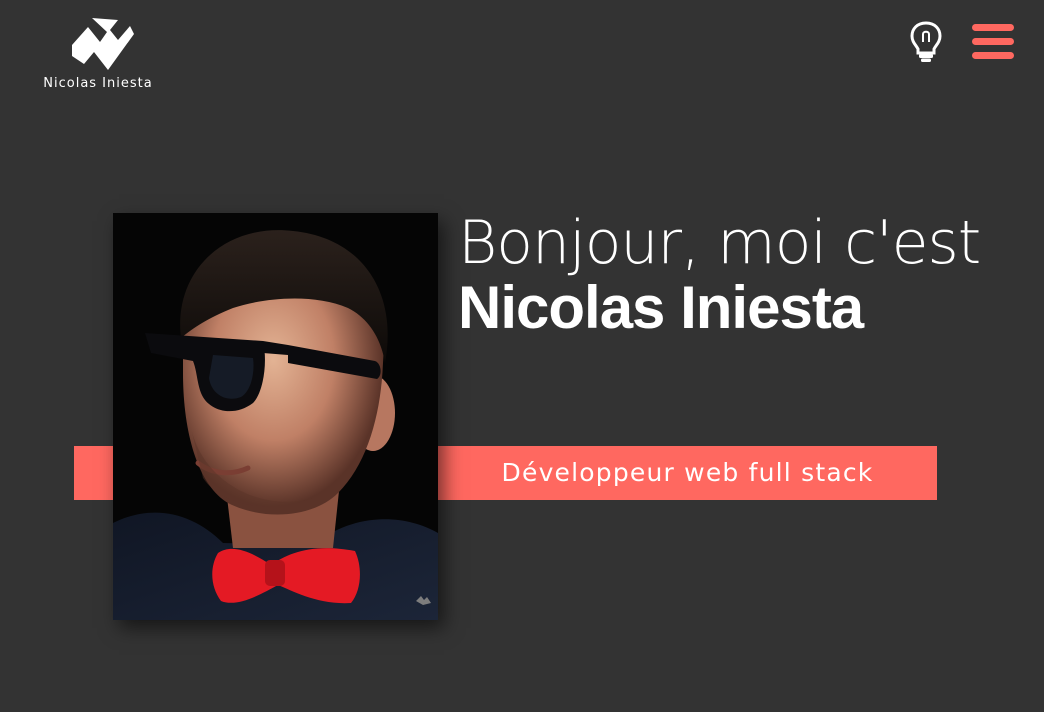 The image size is (1044, 712). Describe the element at coordinates (103, 44) in the screenshot. I see `logo-icon` at that location.